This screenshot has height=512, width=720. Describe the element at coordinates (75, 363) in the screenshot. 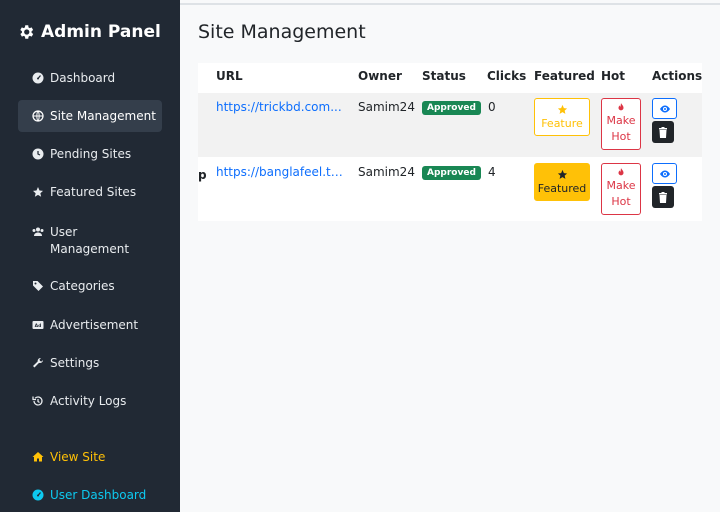

I see `sidebar-item-label: Settings` at that location.